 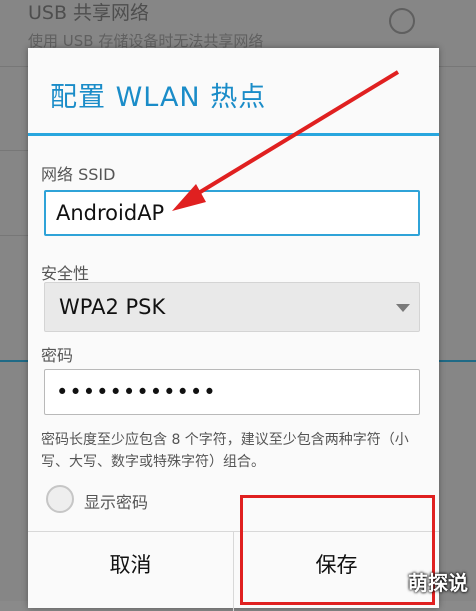 I want to click on annotation-arrow-head, so click(x=189, y=197).